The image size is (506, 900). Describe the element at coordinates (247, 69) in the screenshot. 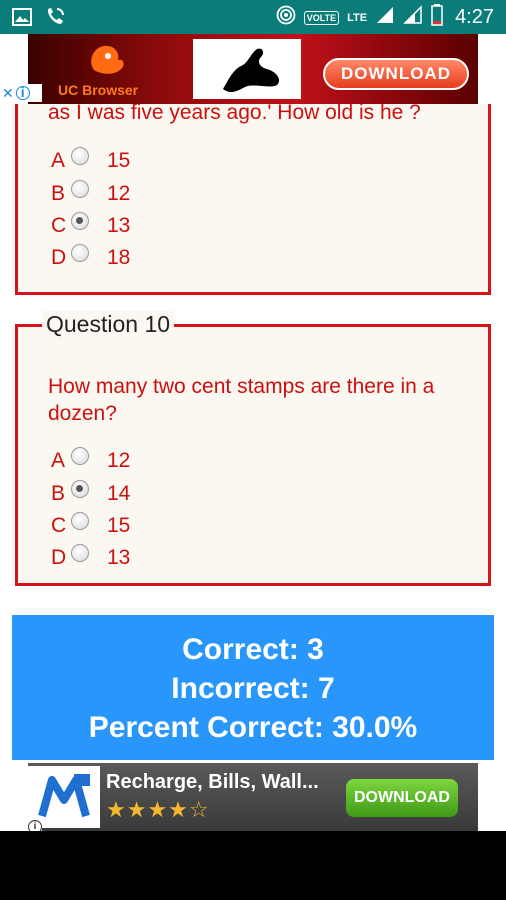

I see `ad-photo` at that location.